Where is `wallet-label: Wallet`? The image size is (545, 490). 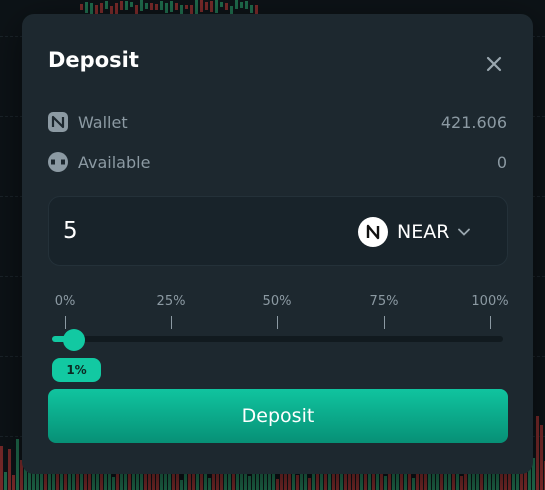 wallet-label: Wallet is located at coordinates (103, 122).